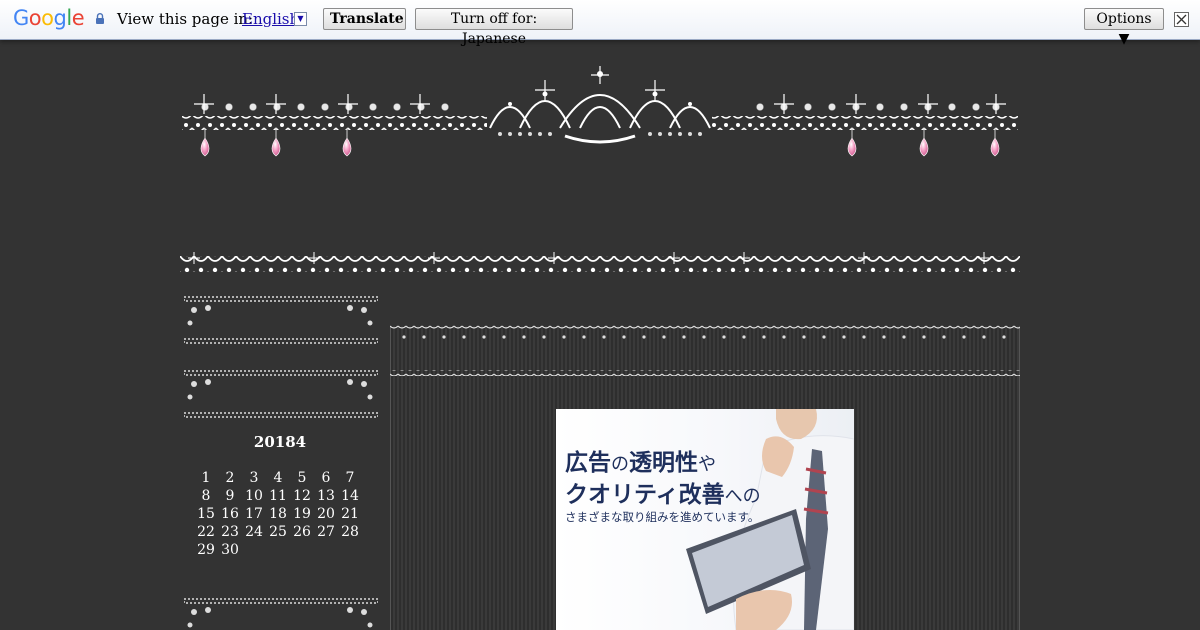  I want to click on close-icon, so click(1181, 19).